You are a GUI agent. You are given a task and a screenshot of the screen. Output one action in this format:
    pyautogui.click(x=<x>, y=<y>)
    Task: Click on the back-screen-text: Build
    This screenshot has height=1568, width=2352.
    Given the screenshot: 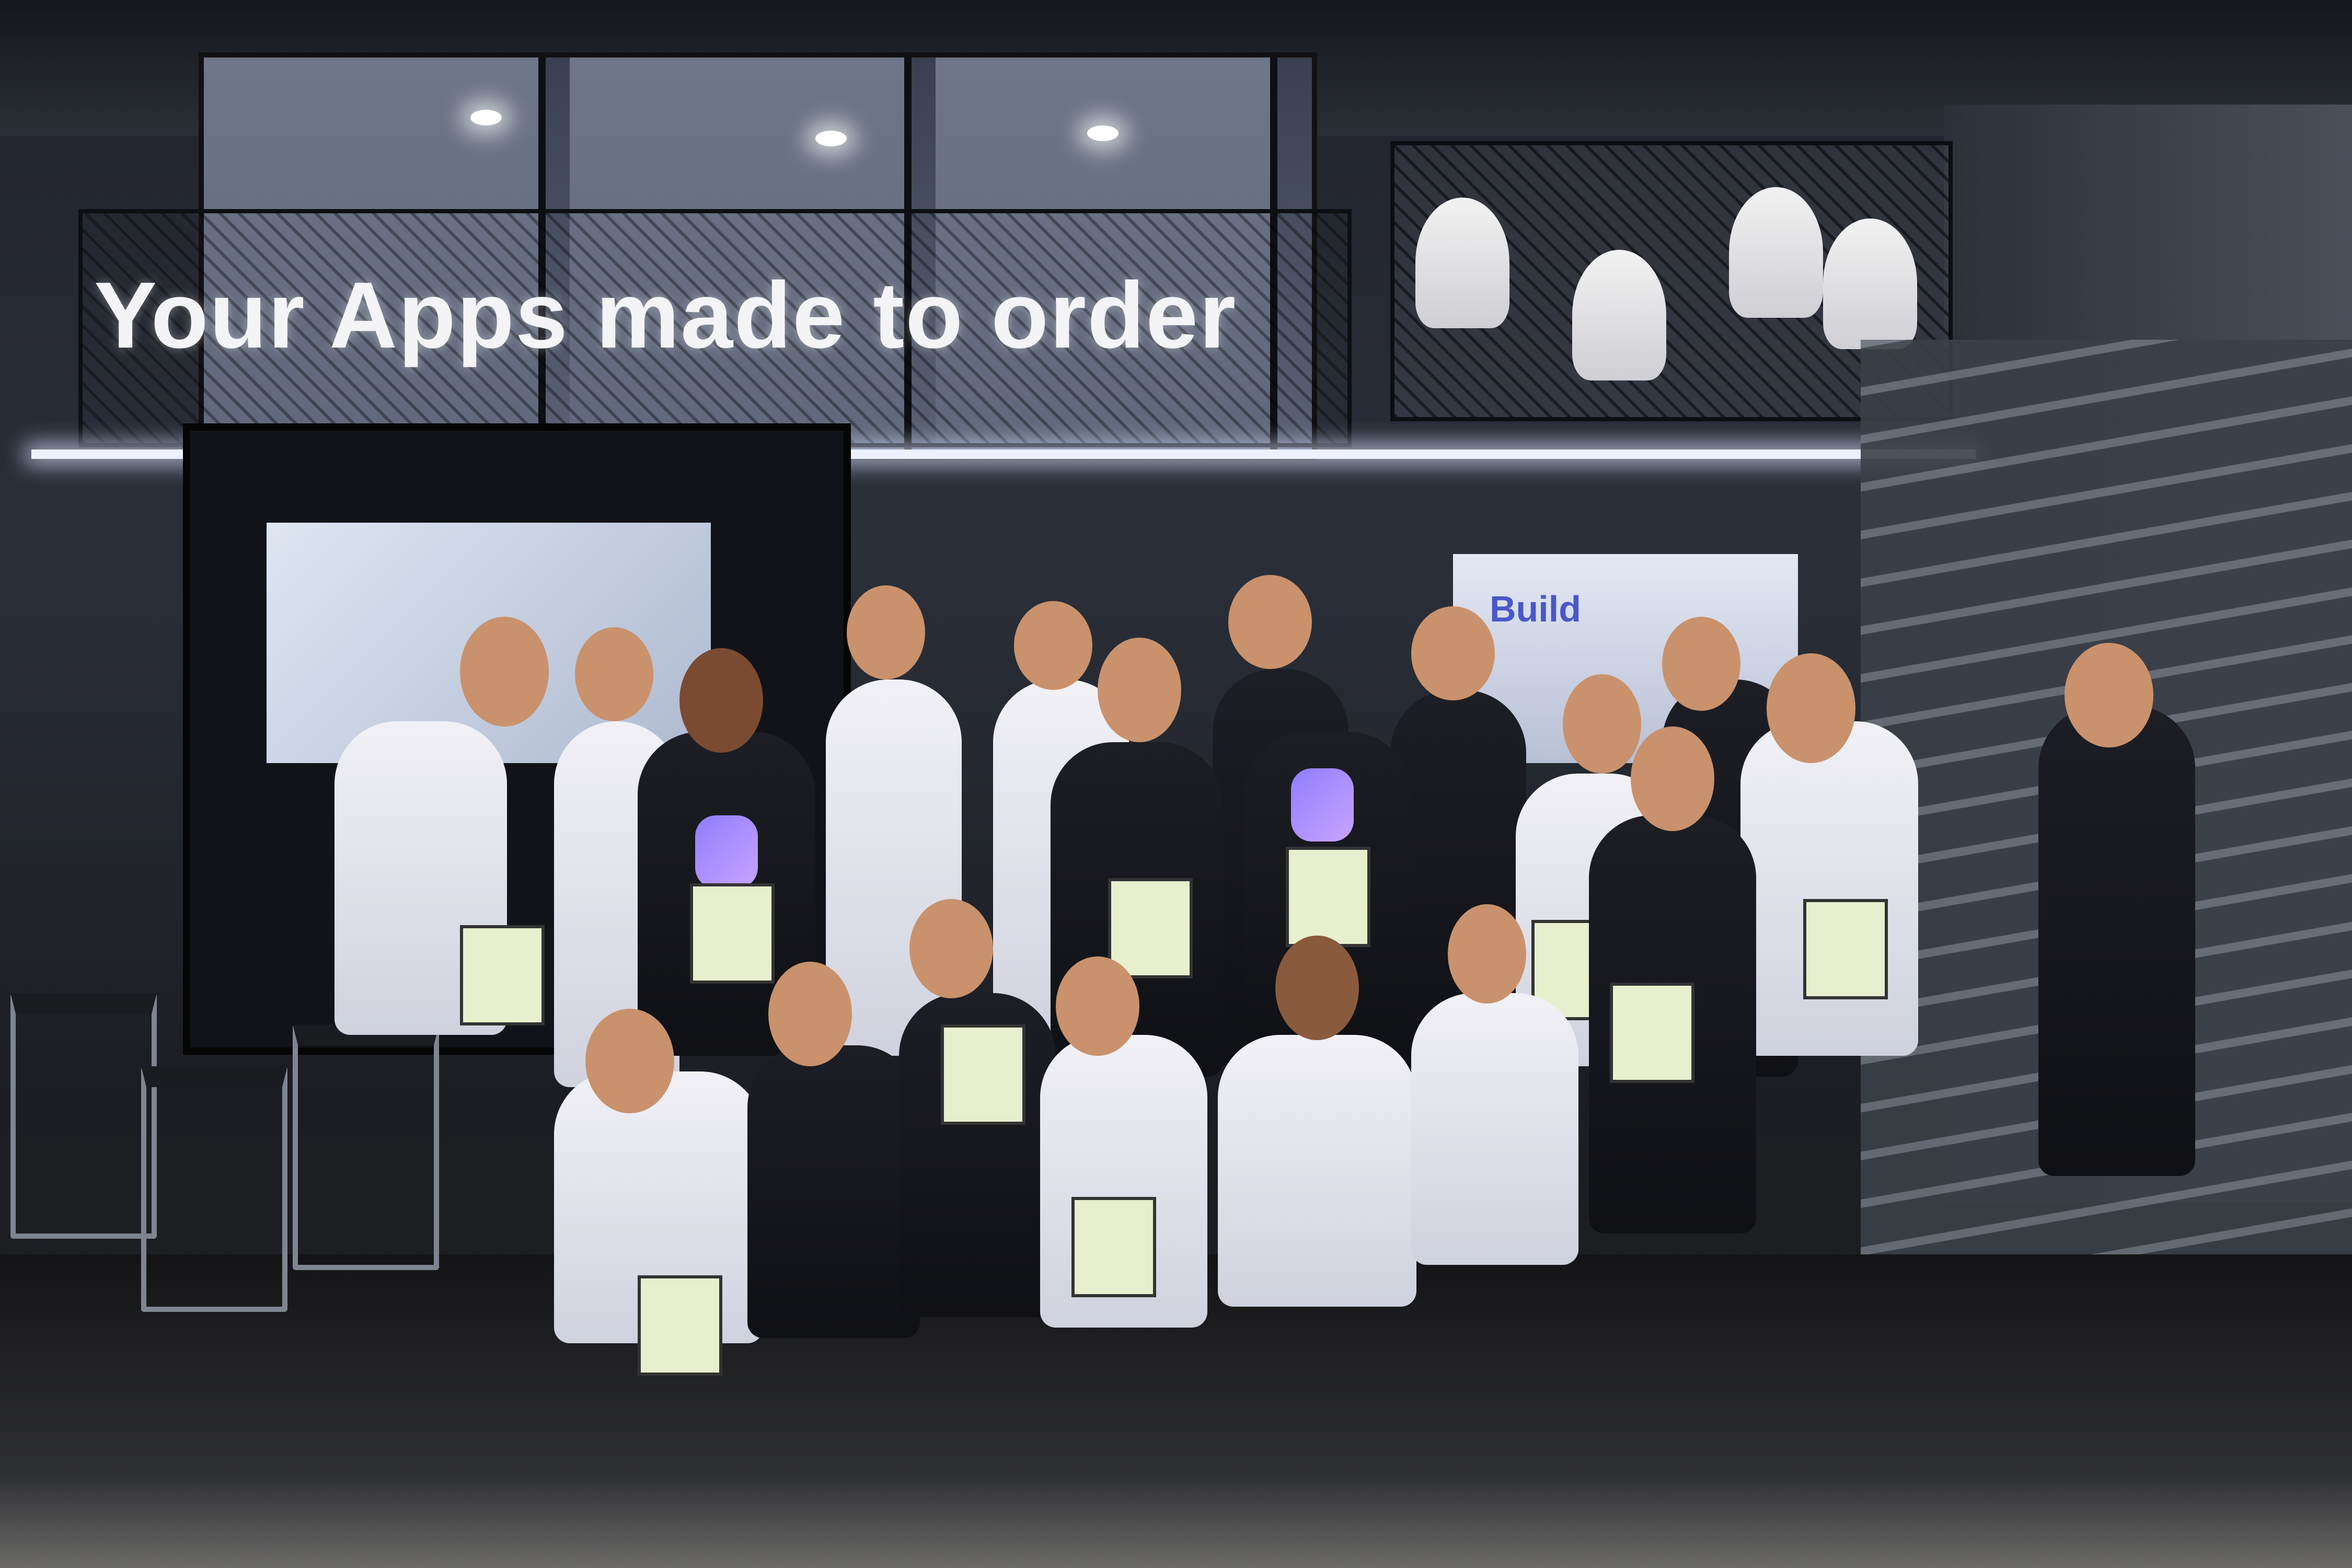 What is the action you would take?
    pyautogui.click(x=1535, y=609)
    